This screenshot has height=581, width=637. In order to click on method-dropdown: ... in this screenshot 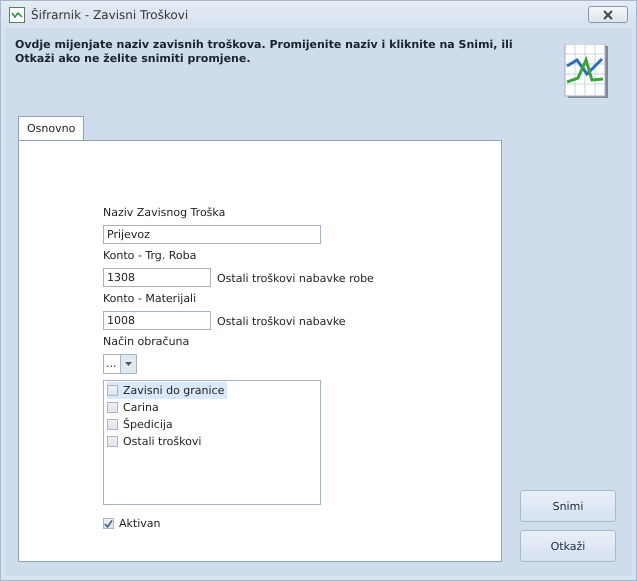, I will do `click(120, 364)`.